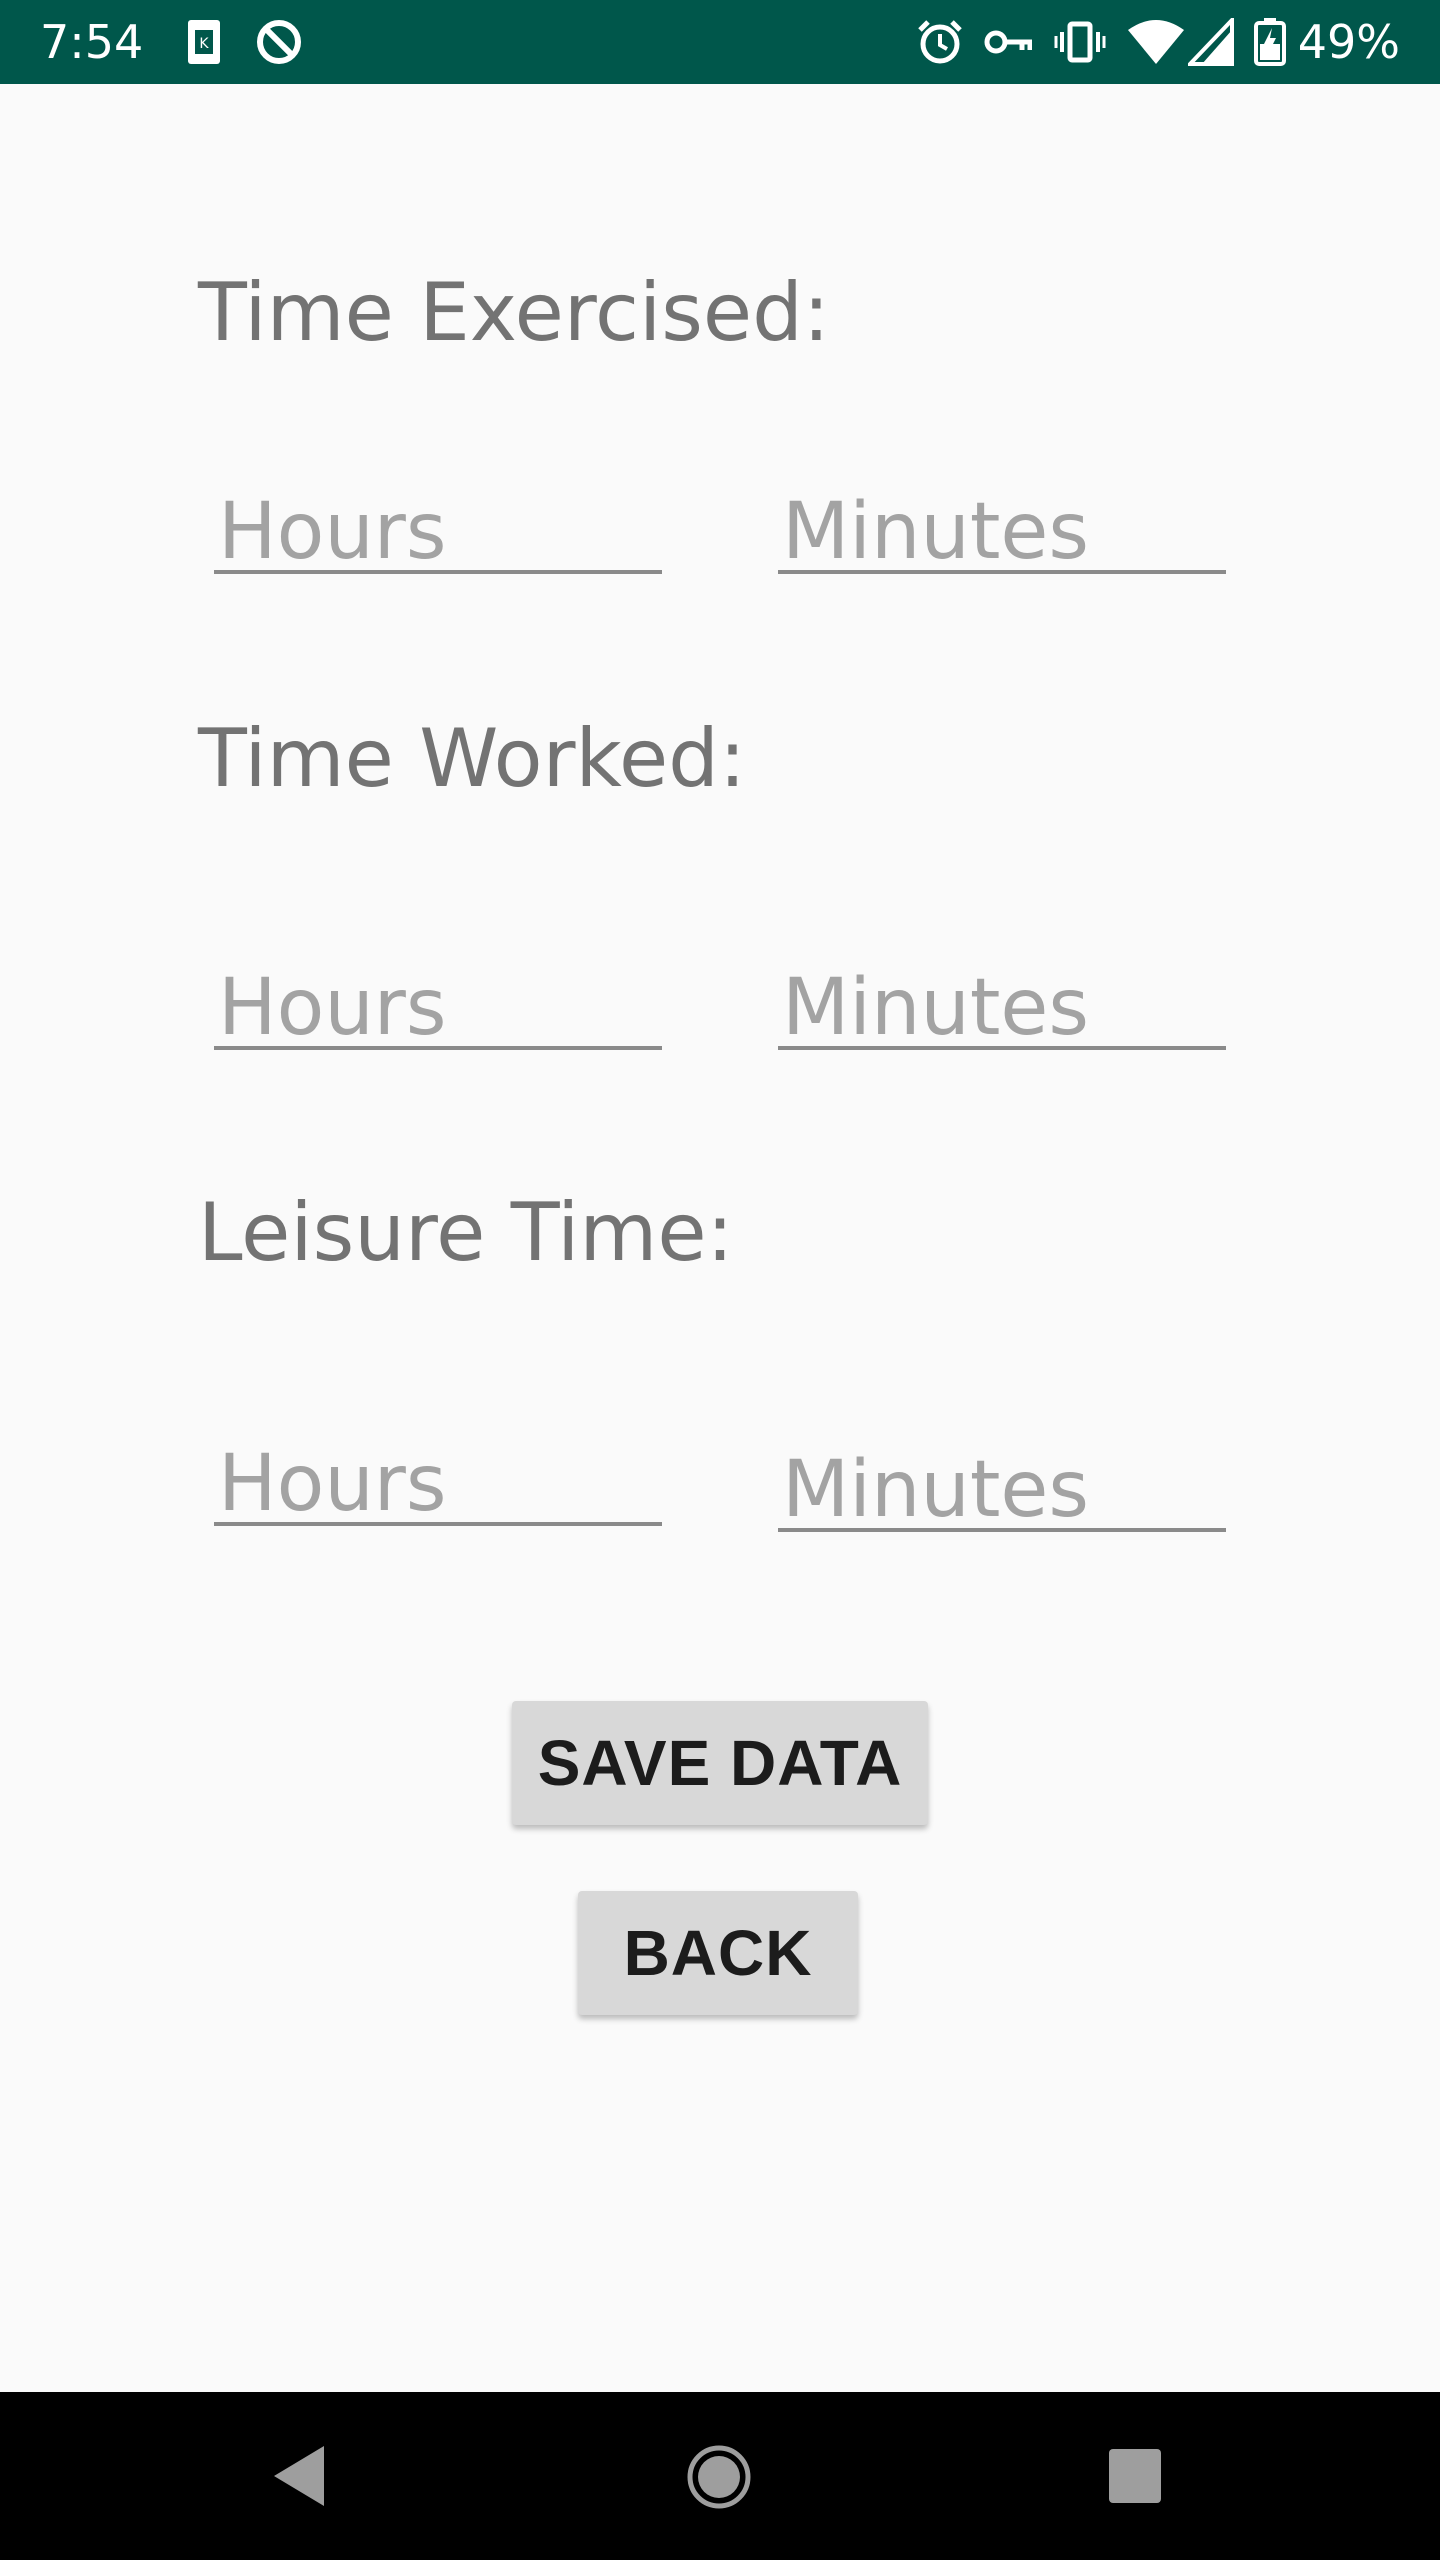 The height and width of the screenshot is (2560, 1440). I want to click on vpn-key-icon, so click(1008, 42).